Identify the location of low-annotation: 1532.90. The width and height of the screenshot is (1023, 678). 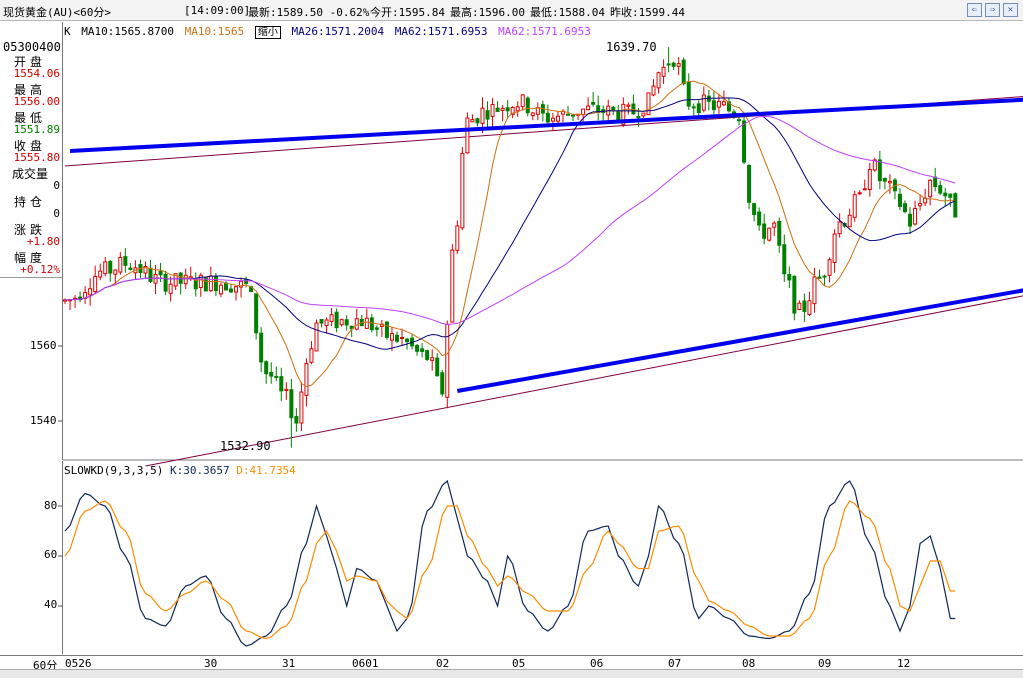
(245, 446).